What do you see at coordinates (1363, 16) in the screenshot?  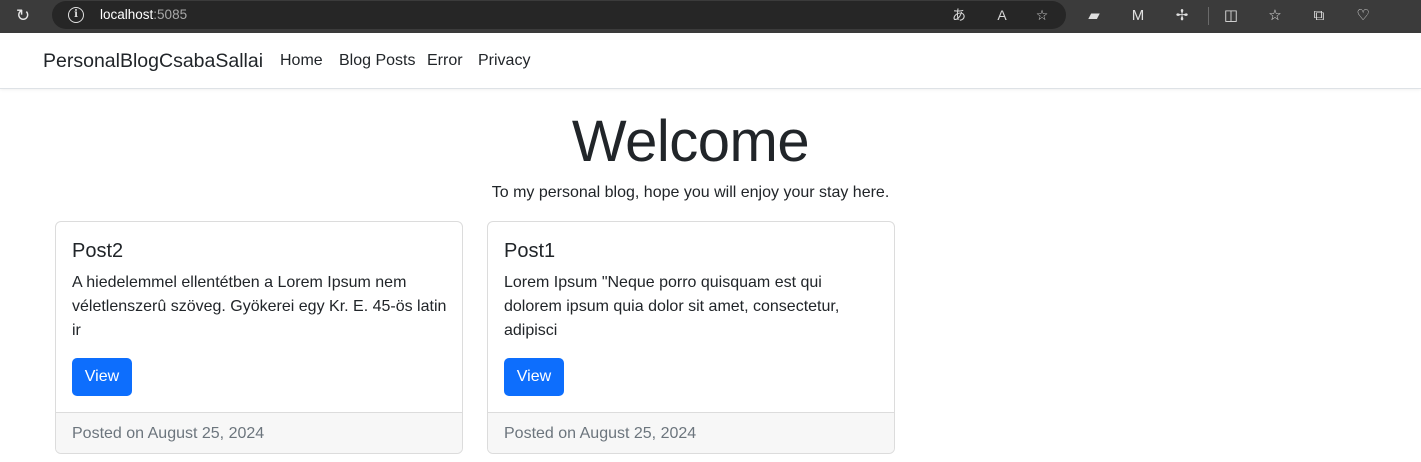 I see `browser-essentials-icon: ♡` at bounding box center [1363, 16].